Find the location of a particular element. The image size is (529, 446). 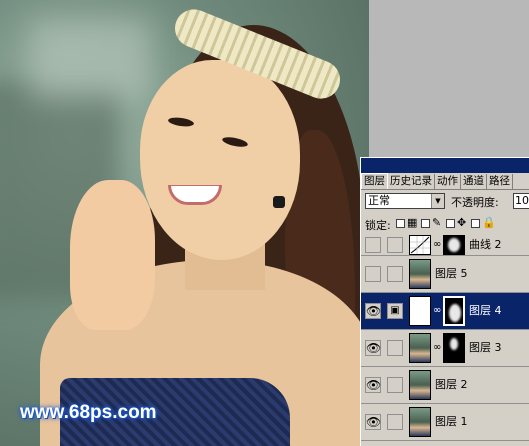

brush-icon: ▣ is located at coordinates (395, 311).